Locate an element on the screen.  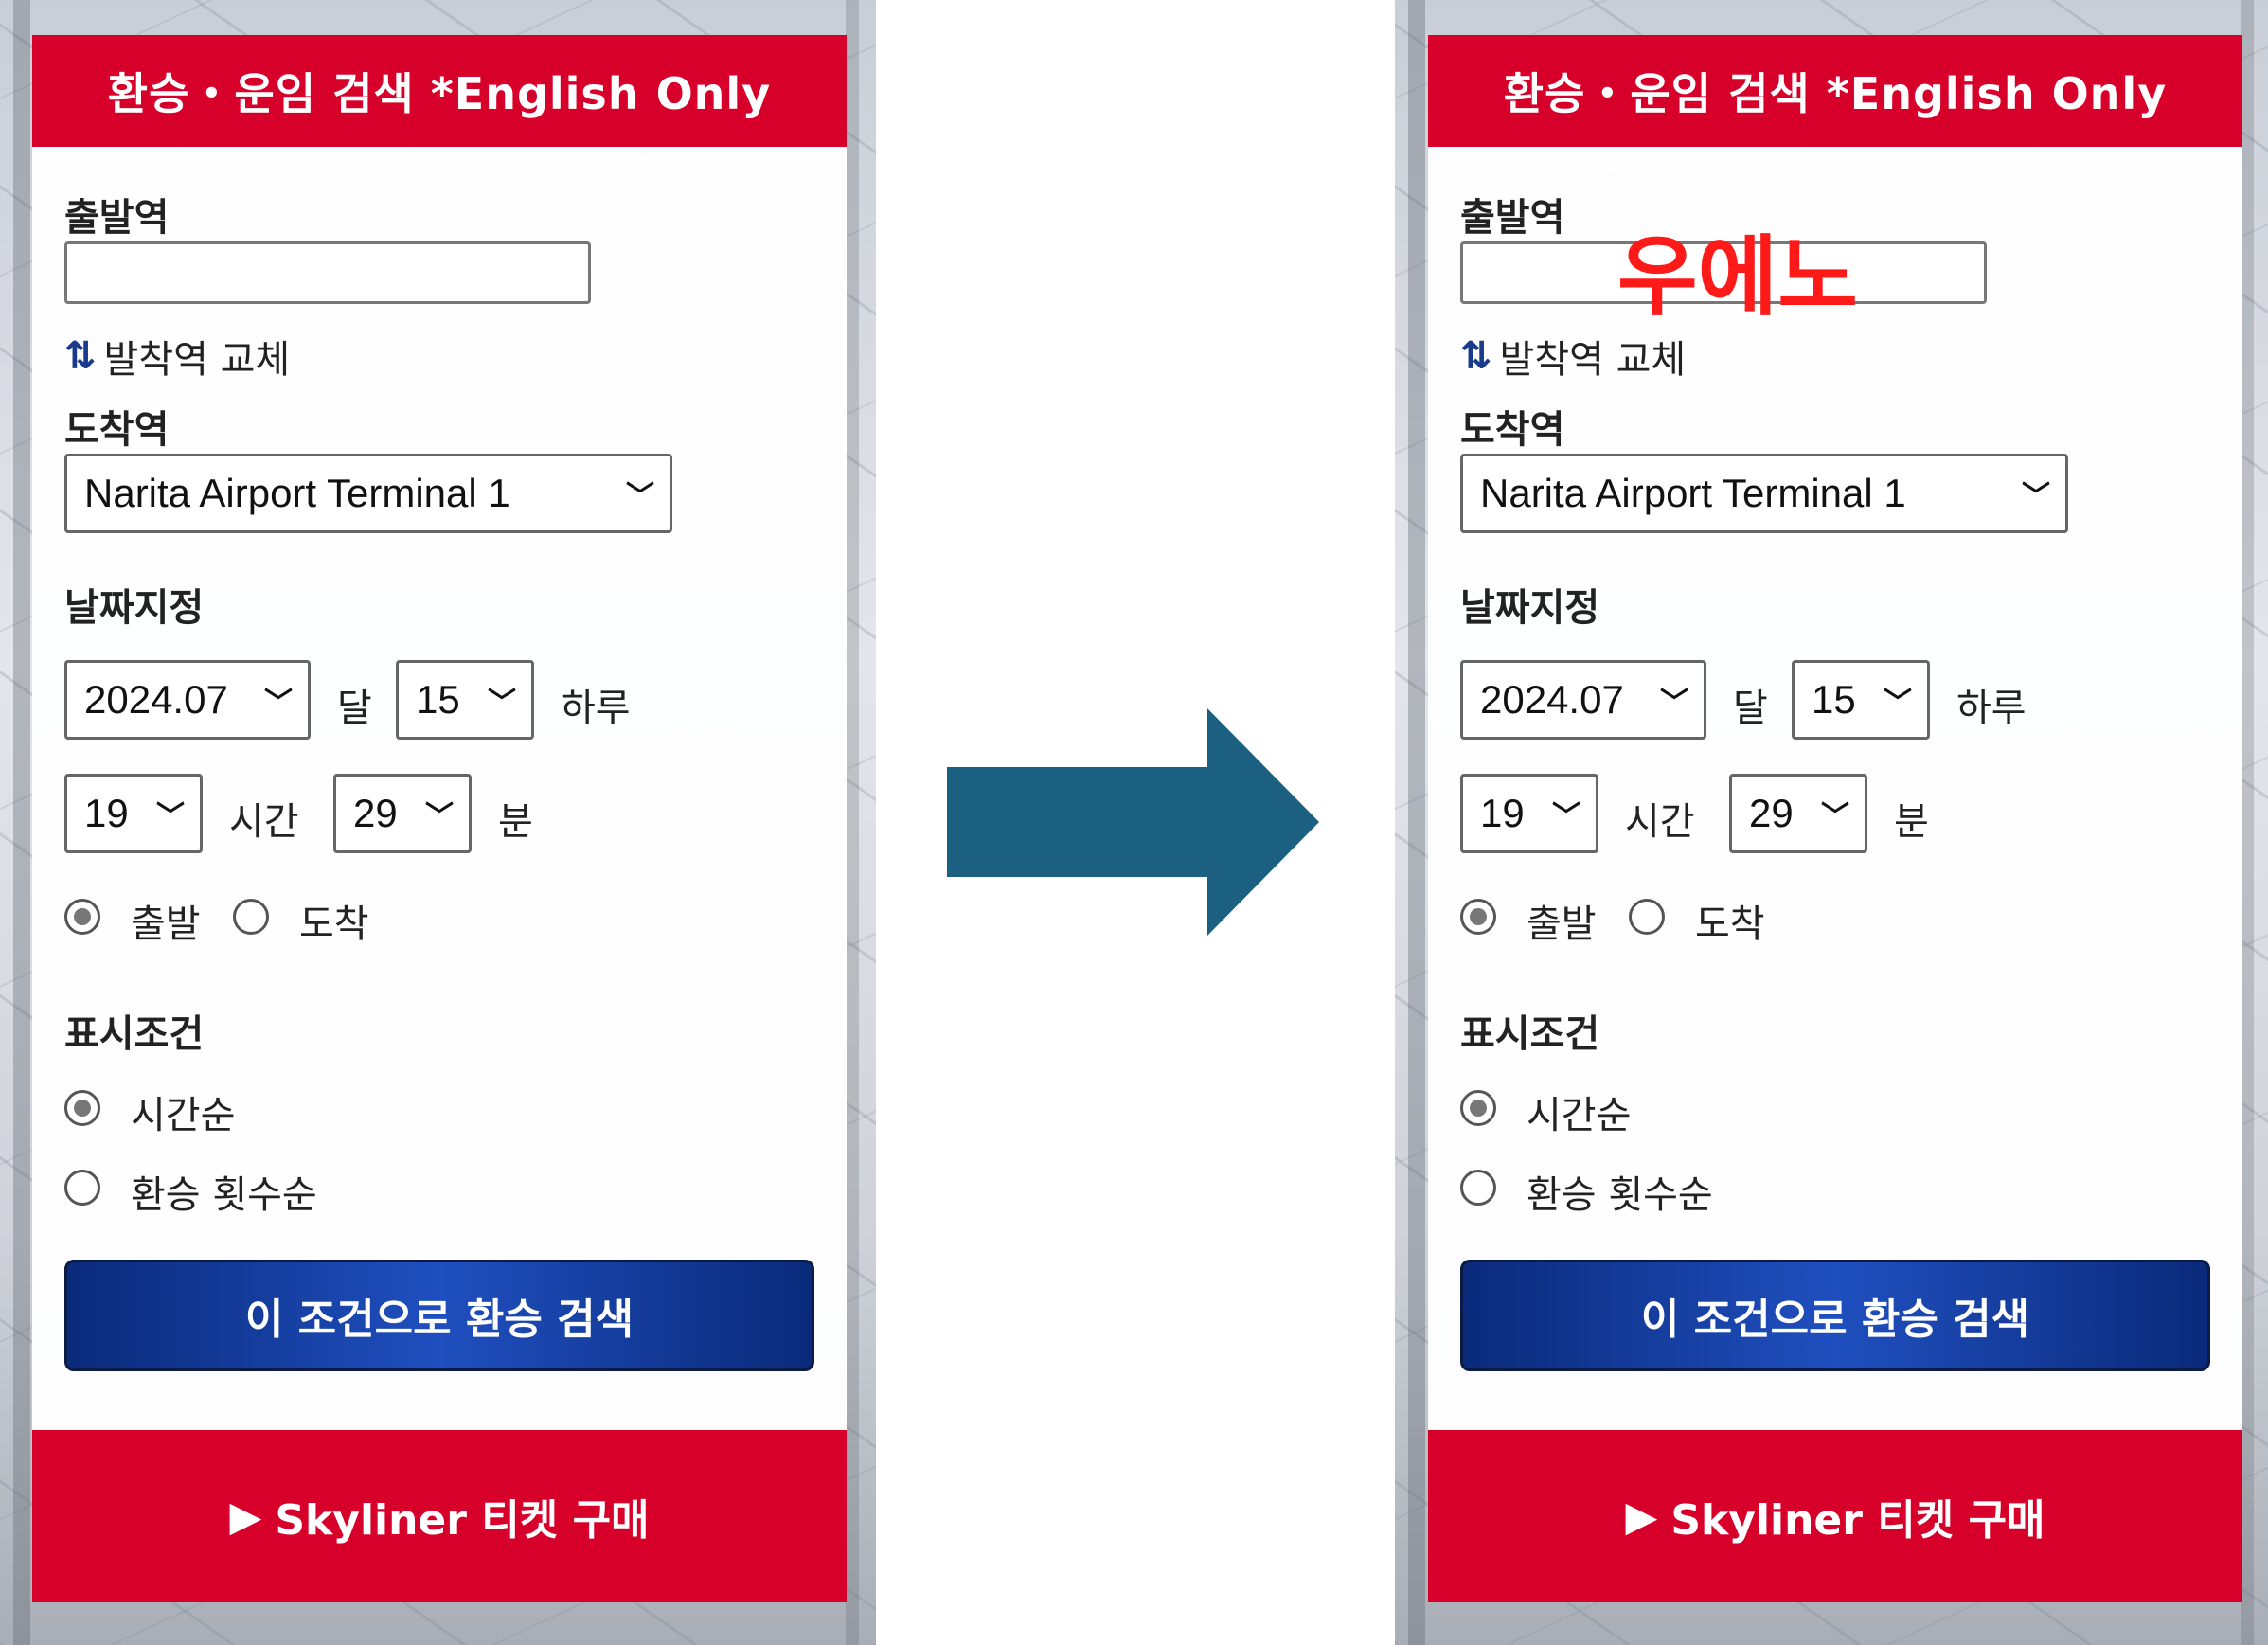
departure-input is located at coordinates (327, 272).